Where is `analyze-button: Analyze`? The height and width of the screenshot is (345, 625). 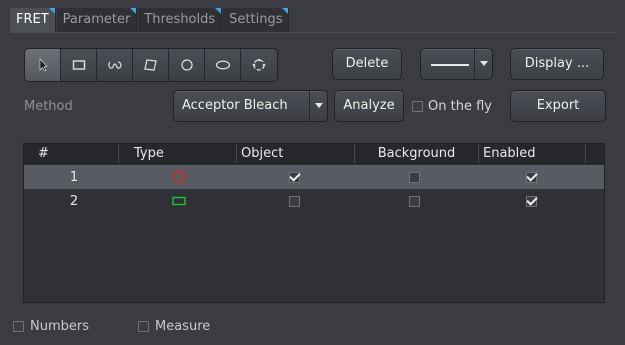 analyze-button: Analyze is located at coordinates (369, 106).